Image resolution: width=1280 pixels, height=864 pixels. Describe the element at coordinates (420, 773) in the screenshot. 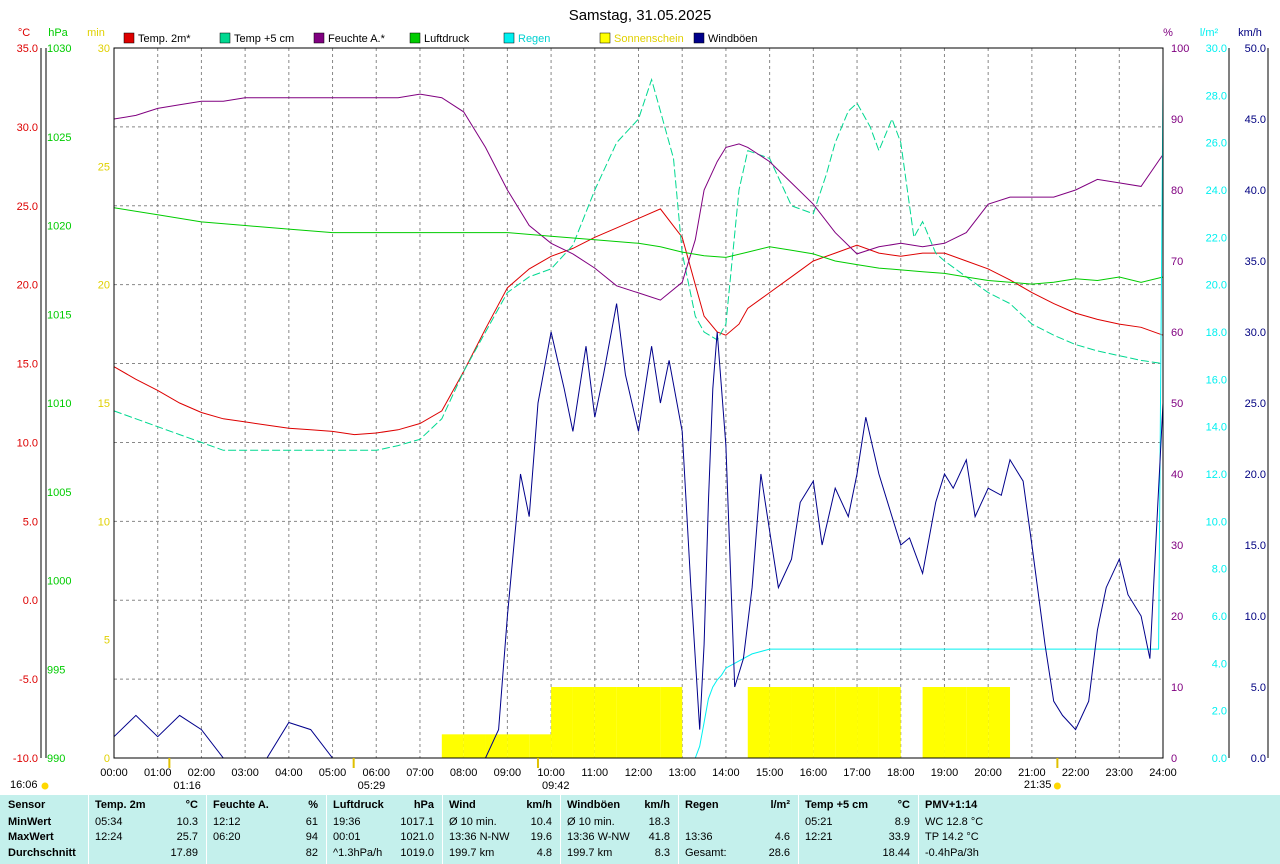

I see `tick-label-time: 07:00` at that location.